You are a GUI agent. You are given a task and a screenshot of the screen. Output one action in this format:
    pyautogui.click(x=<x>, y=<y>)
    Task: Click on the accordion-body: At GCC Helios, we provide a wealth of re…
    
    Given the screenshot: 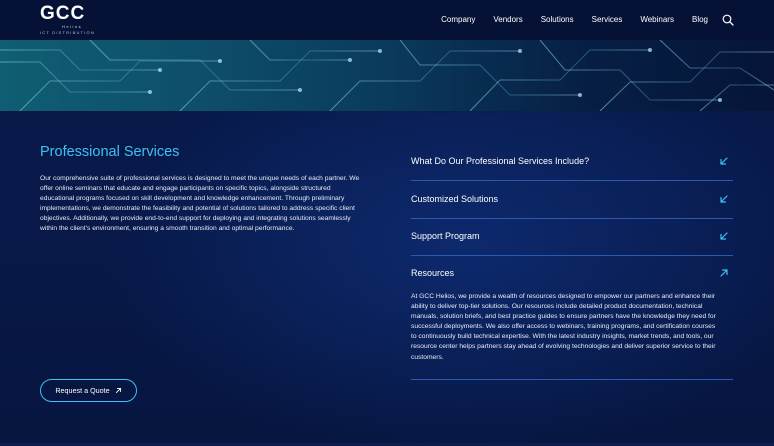 What is the action you would take?
    pyautogui.click(x=563, y=327)
    